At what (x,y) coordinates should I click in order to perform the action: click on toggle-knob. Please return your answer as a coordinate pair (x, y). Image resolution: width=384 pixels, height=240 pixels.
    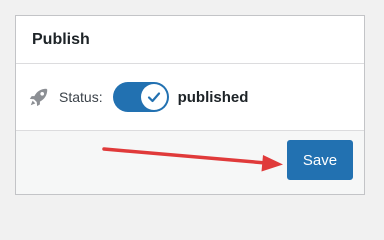
    Looking at the image, I should click on (153, 97).